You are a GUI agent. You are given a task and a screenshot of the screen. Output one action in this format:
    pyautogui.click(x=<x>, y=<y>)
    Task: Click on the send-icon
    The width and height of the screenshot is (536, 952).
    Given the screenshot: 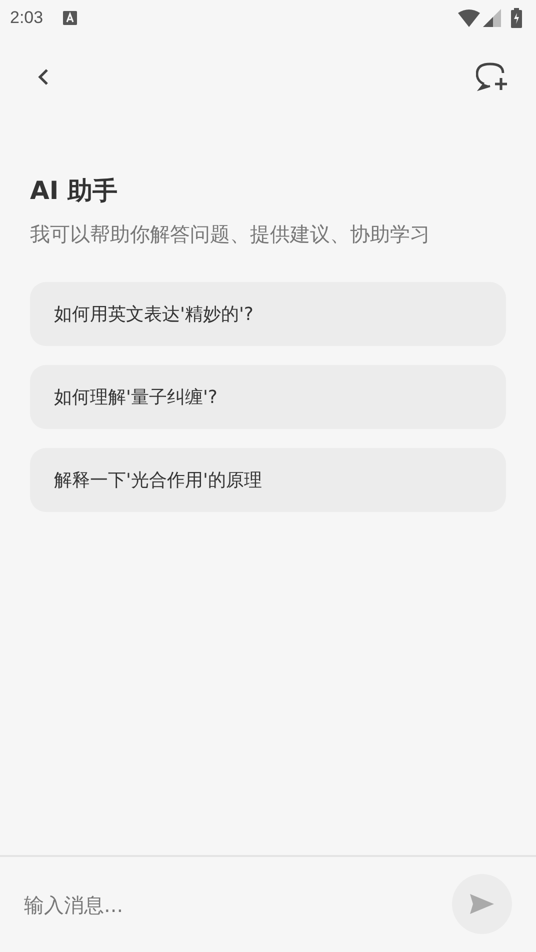 What is the action you would take?
    pyautogui.click(x=482, y=904)
    